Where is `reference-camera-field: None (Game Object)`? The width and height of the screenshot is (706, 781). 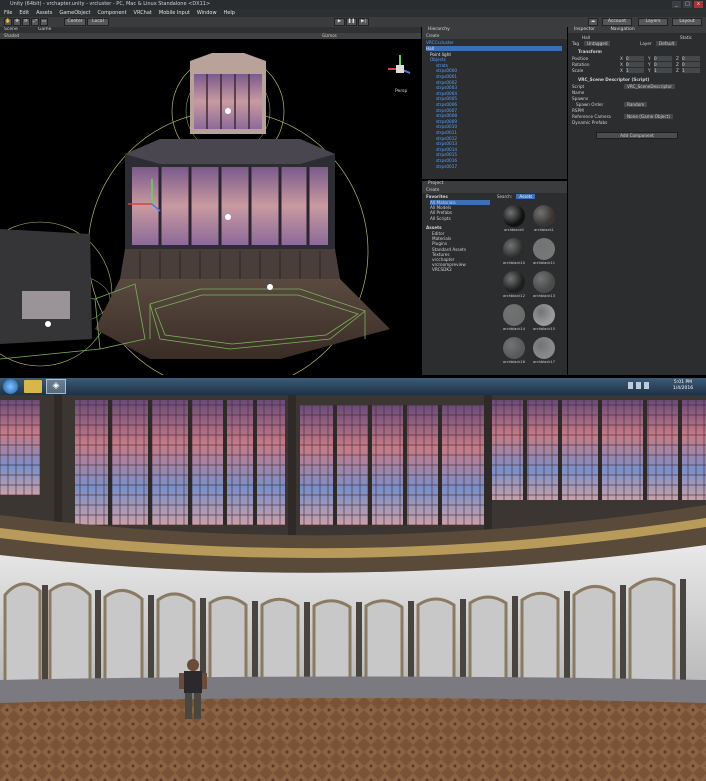
reference-camera-field: None (Game Object) is located at coordinates (648, 116).